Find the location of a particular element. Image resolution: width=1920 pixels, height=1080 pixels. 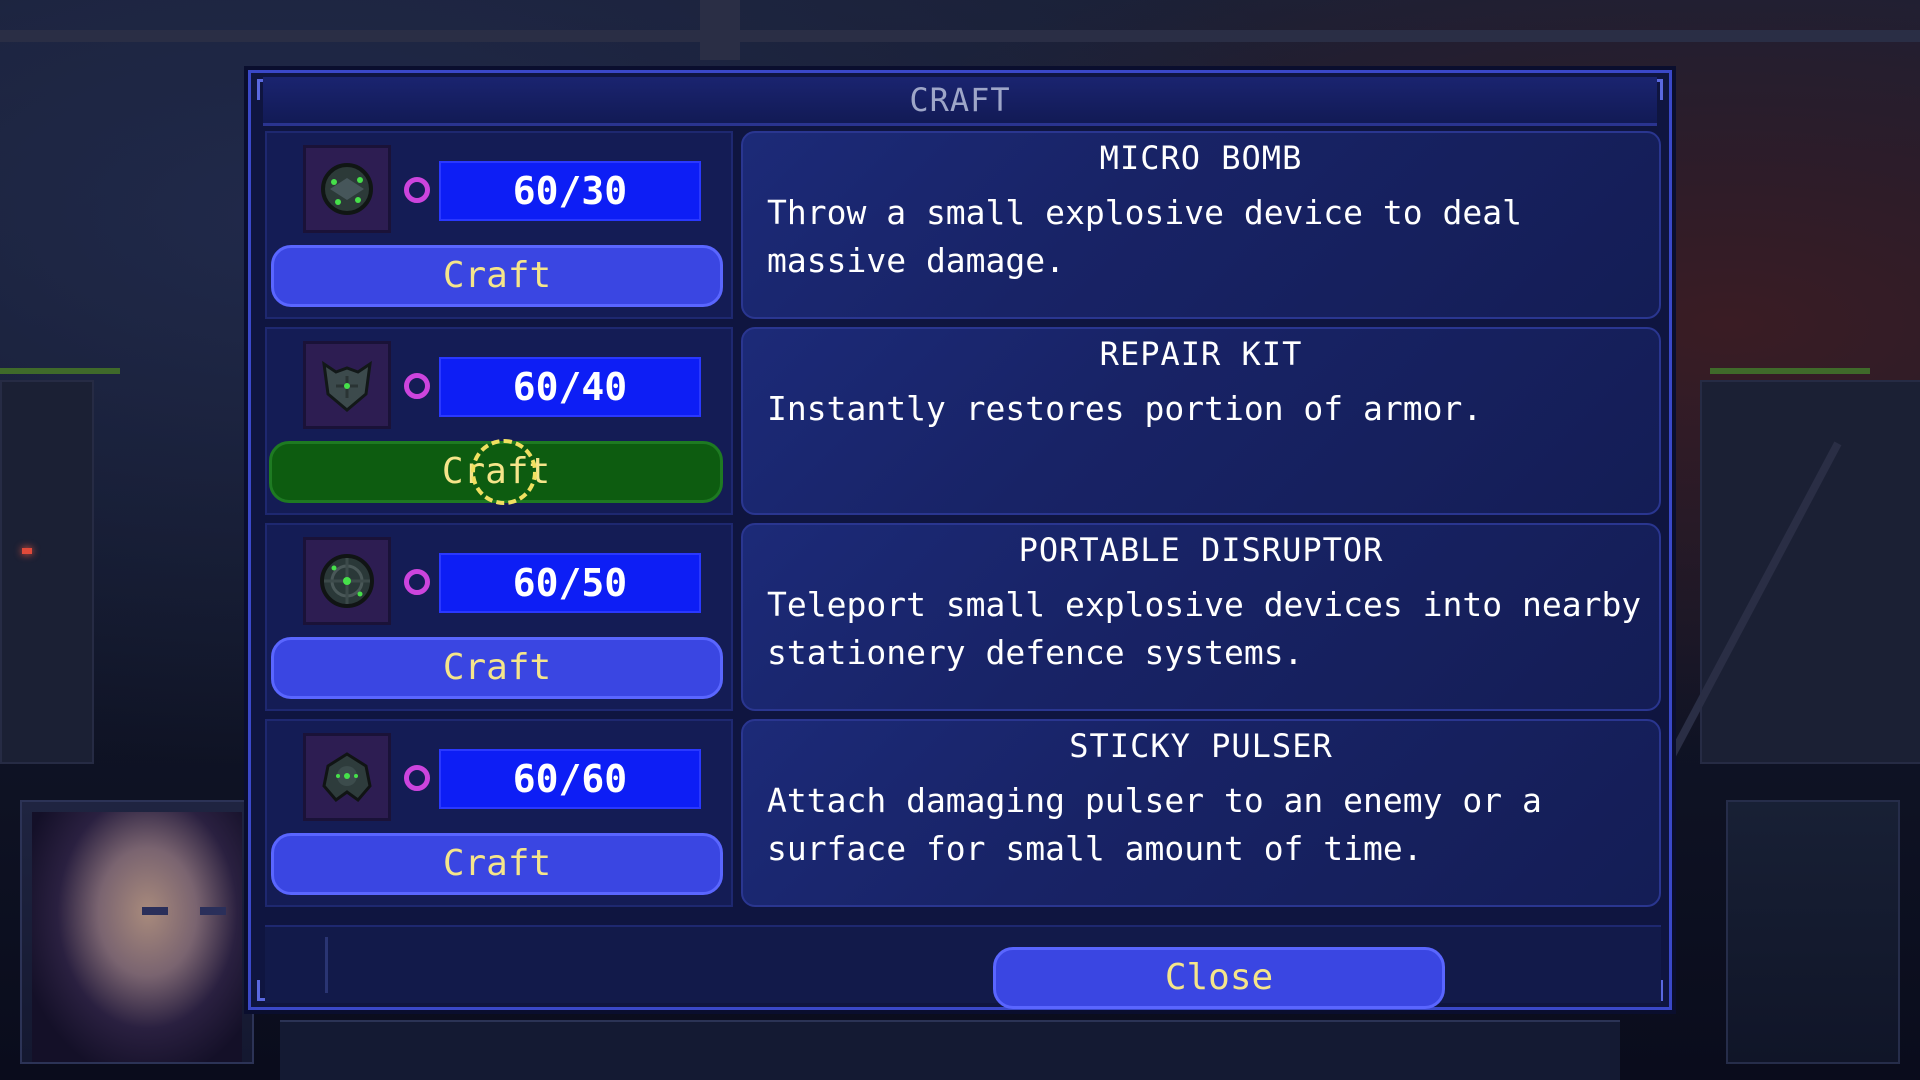

character-portrait is located at coordinates (137, 932).